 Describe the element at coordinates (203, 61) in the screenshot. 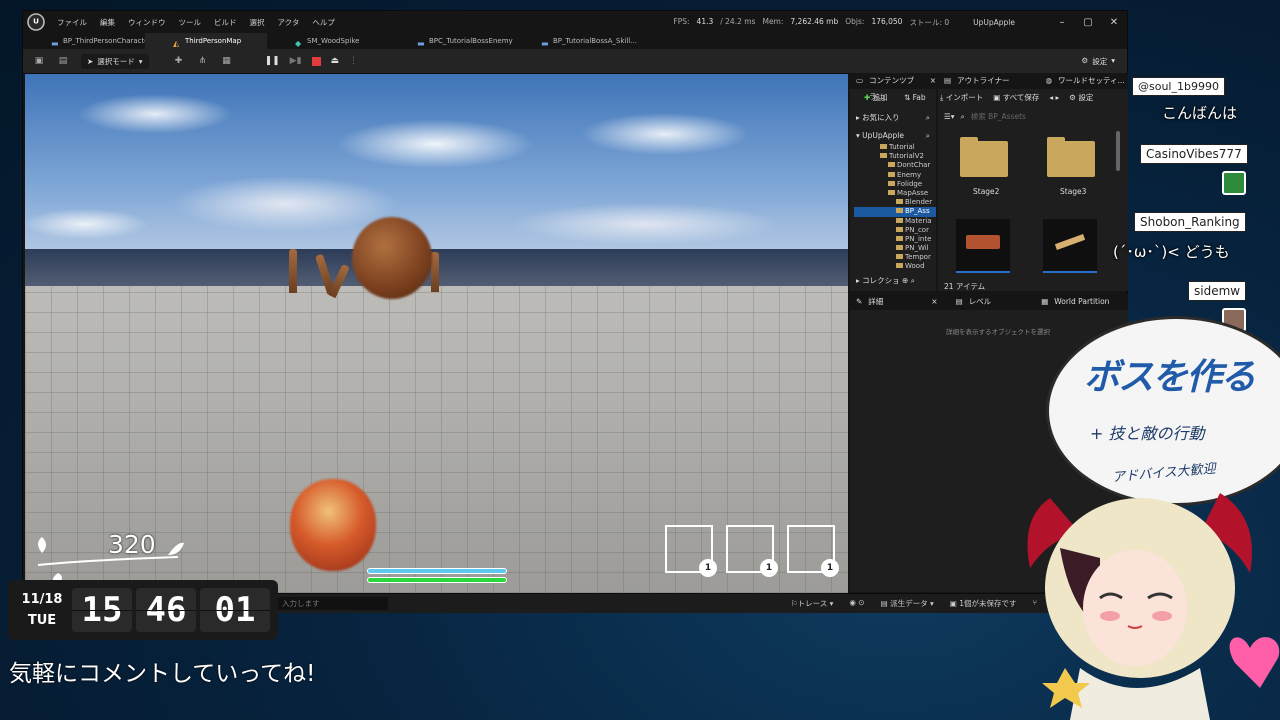

I see `blueprint-menu-icon: ⋔` at that location.